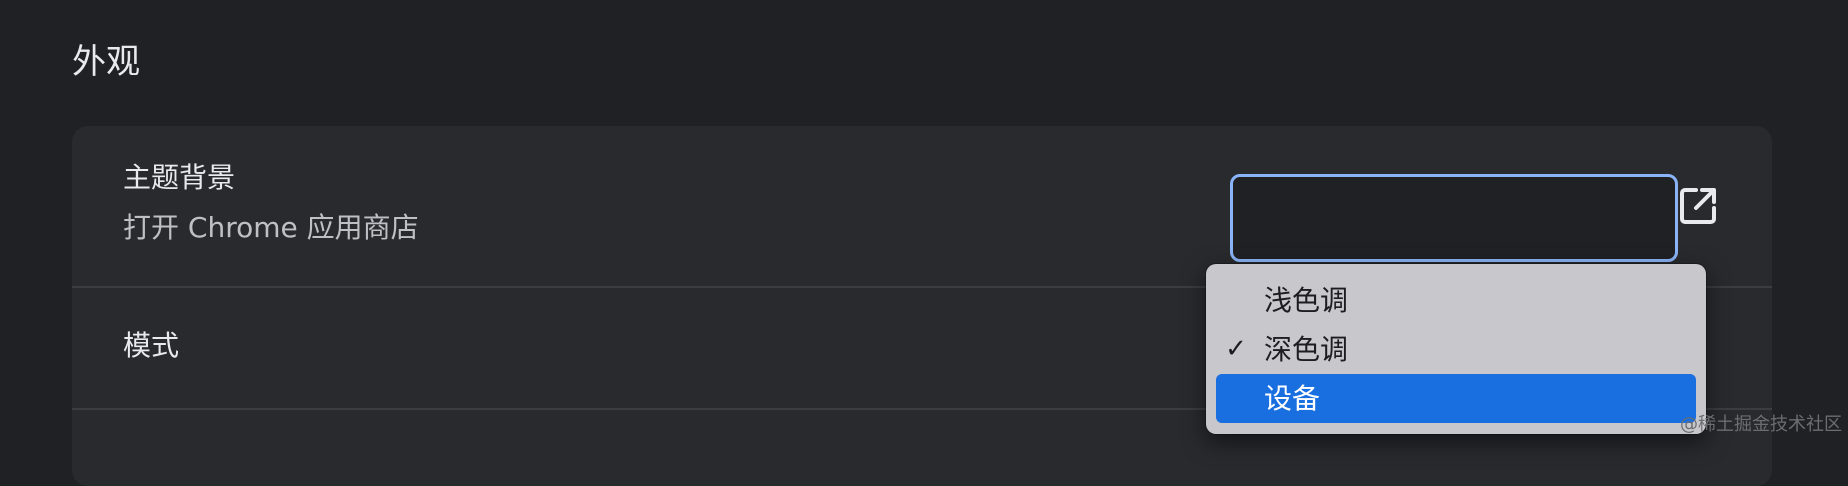 Image resolution: width=1848 pixels, height=486 pixels. What do you see at coordinates (1454, 218) in the screenshot?
I see `mode-select` at bounding box center [1454, 218].